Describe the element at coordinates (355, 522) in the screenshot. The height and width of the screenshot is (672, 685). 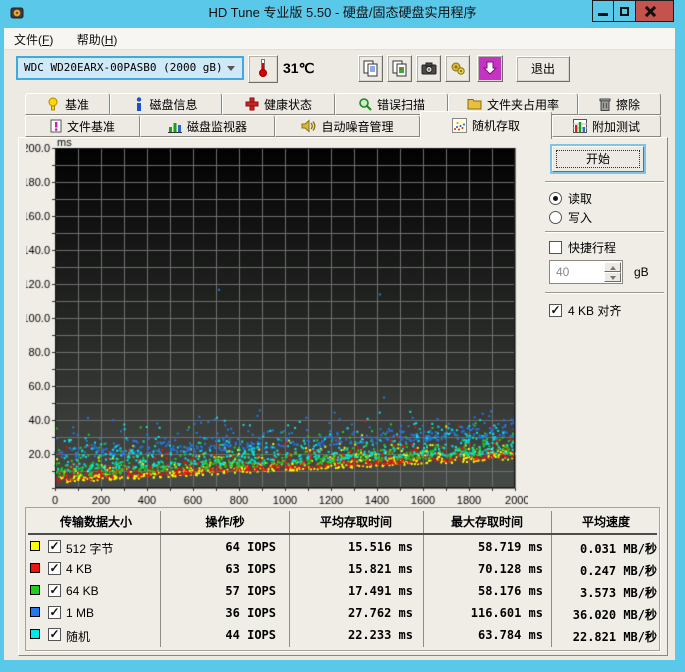
I see `col-header-avg-access: 平均存取时间` at that location.